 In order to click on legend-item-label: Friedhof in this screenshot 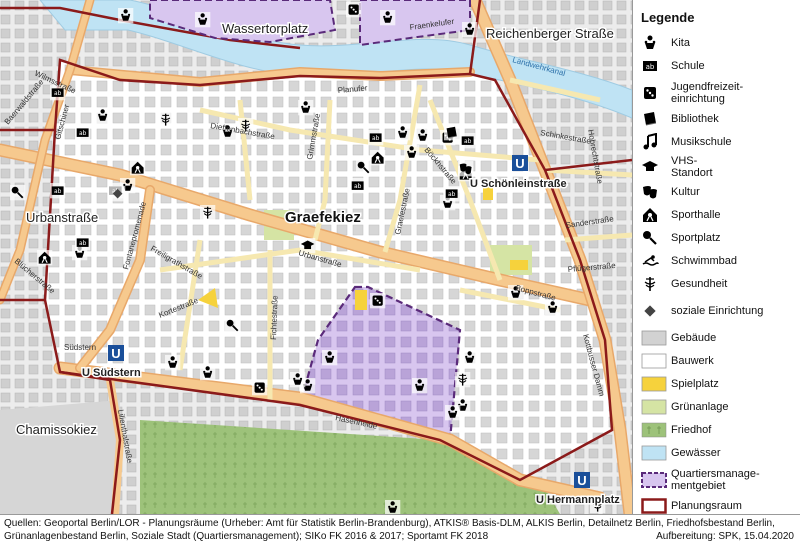, I will do `click(691, 430)`.